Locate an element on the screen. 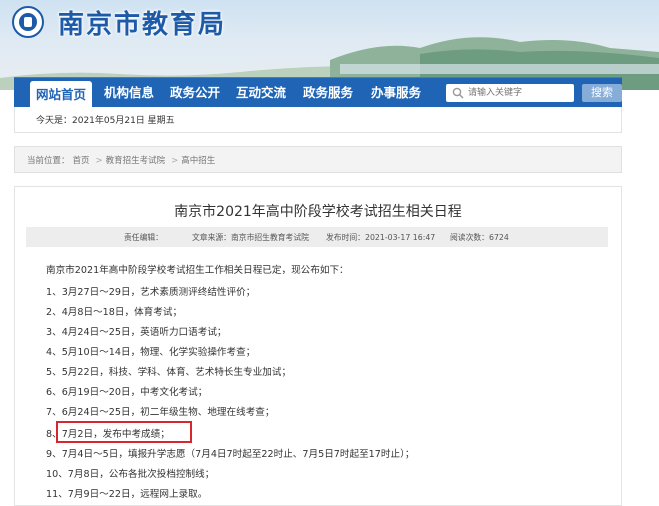 Image resolution: width=659 pixels, height=506 pixels. article-intro: 南京市2021年高中阶段学校考试招生工作相关日程已定，现公布如下： is located at coordinates (197, 270).